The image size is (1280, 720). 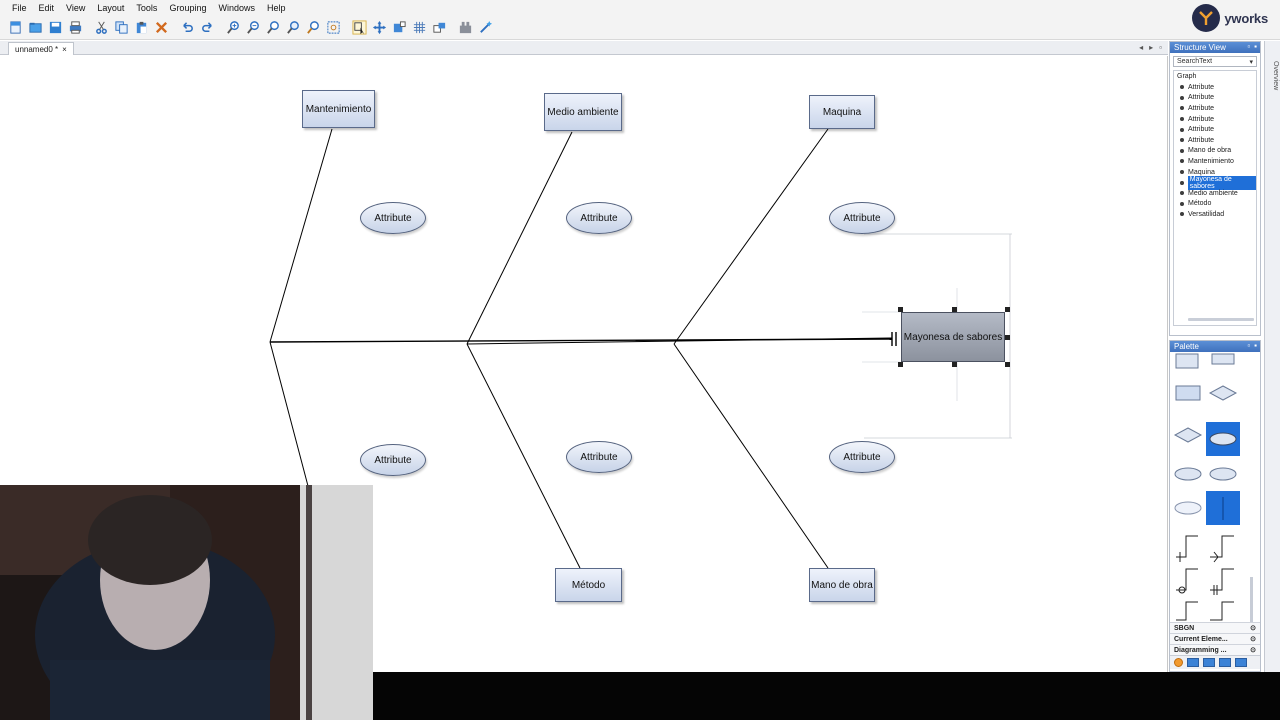 I want to click on structure-search-field: SearchText ▾, so click(x=1215, y=61).